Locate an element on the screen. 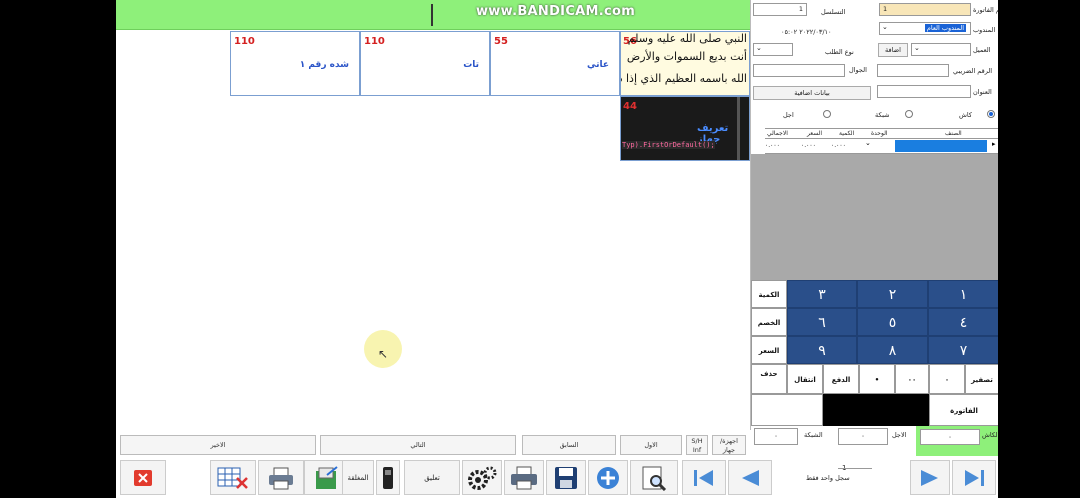  add-invoice-button is located at coordinates (608, 477).